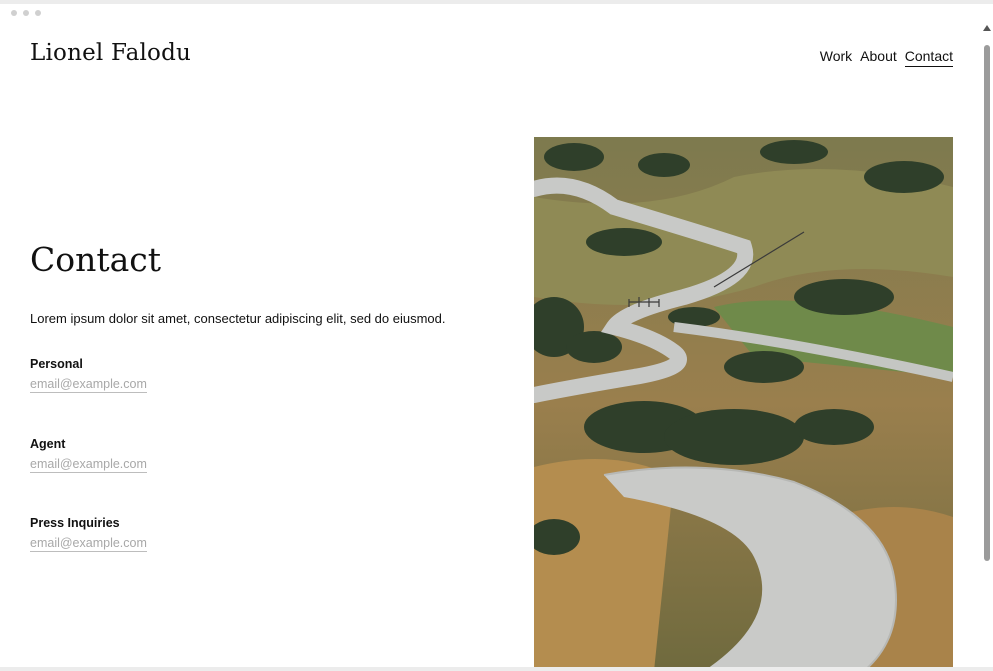 This screenshot has width=993, height=671. I want to click on contact-label: Press Inquiries, so click(75, 523).